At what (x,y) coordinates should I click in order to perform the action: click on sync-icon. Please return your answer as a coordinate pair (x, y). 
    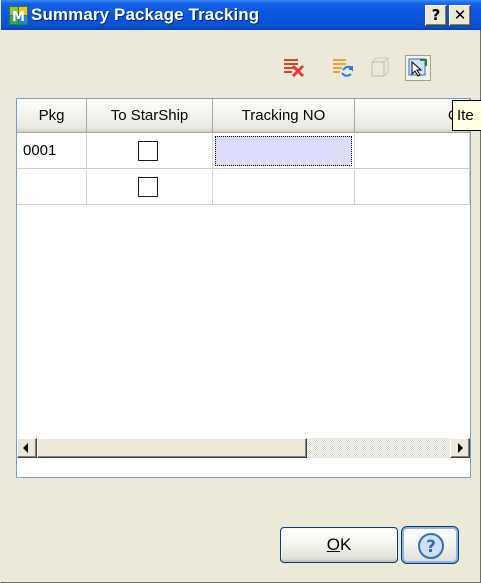
    Looking at the image, I should click on (343, 67).